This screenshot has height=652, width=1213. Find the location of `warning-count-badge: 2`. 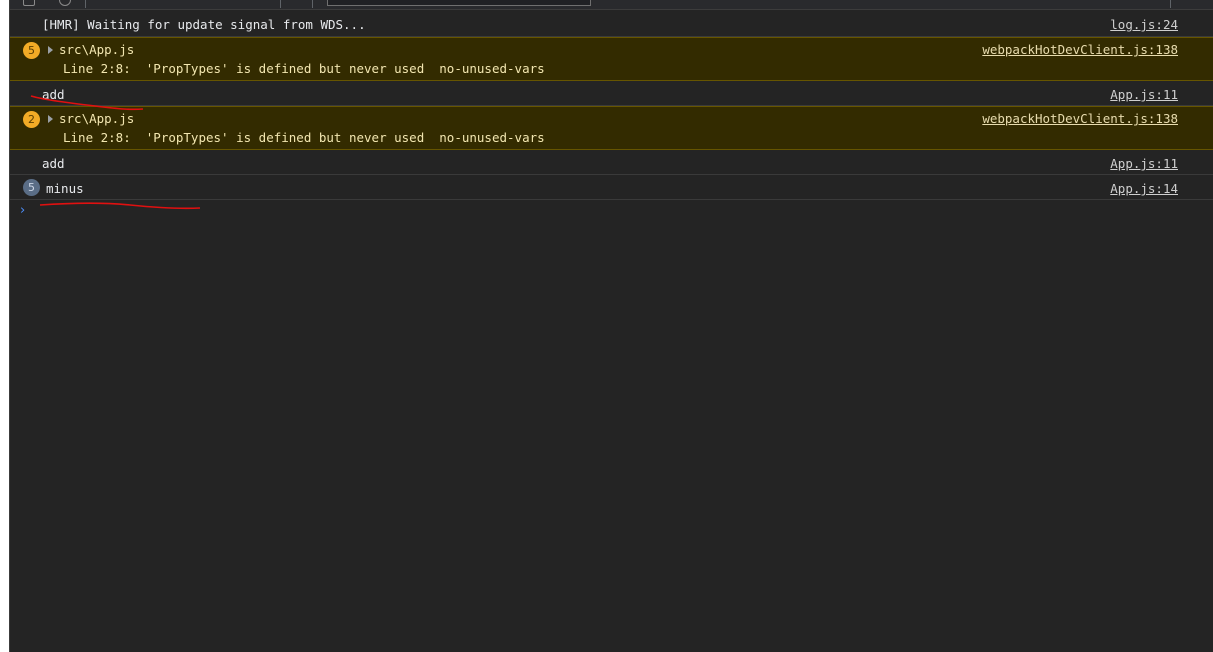

warning-count-badge: 2 is located at coordinates (31, 119).